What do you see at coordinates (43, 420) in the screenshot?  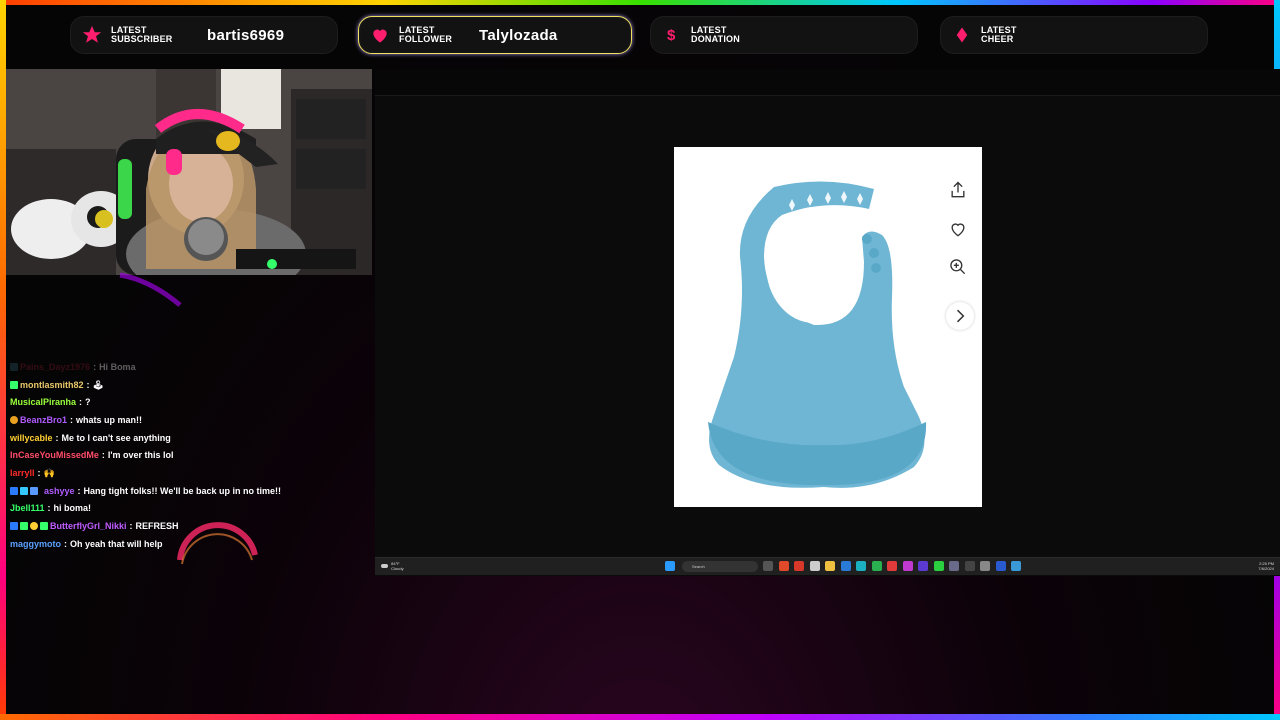 I see `chat-username: BeanzBro1` at bounding box center [43, 420].